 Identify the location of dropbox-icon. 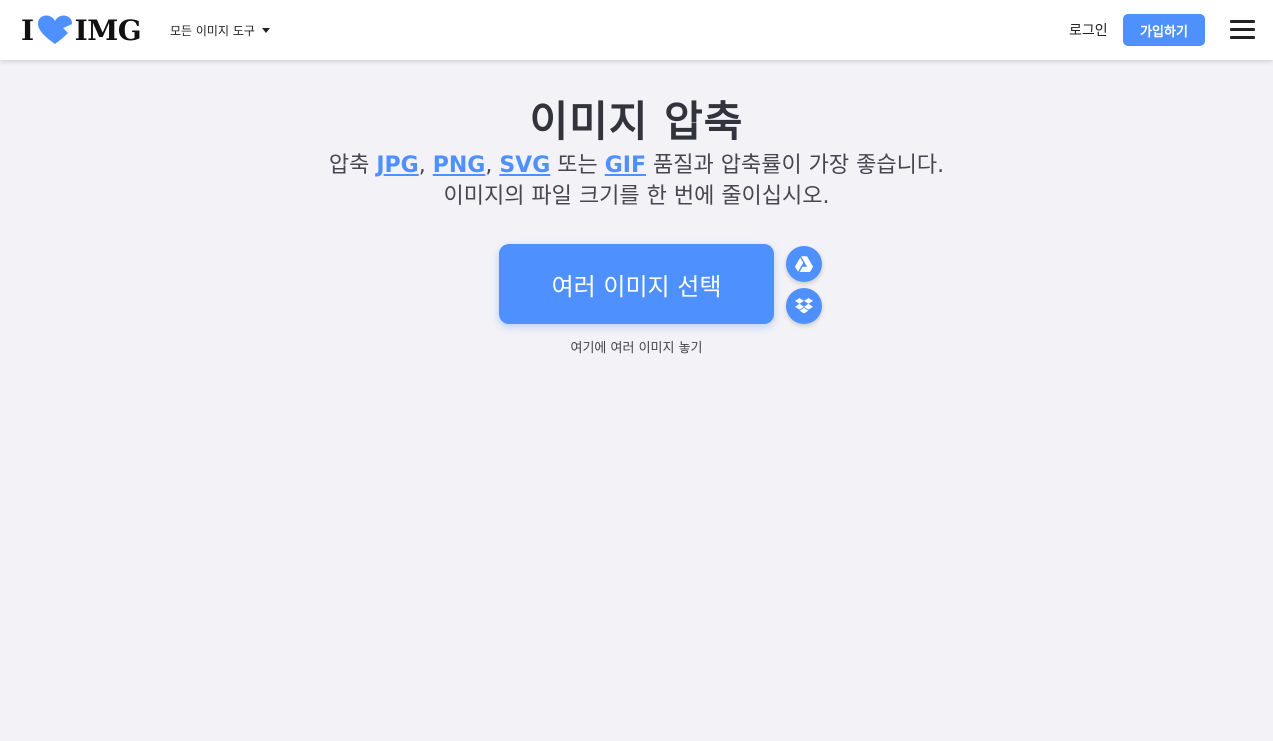
(804, 306).